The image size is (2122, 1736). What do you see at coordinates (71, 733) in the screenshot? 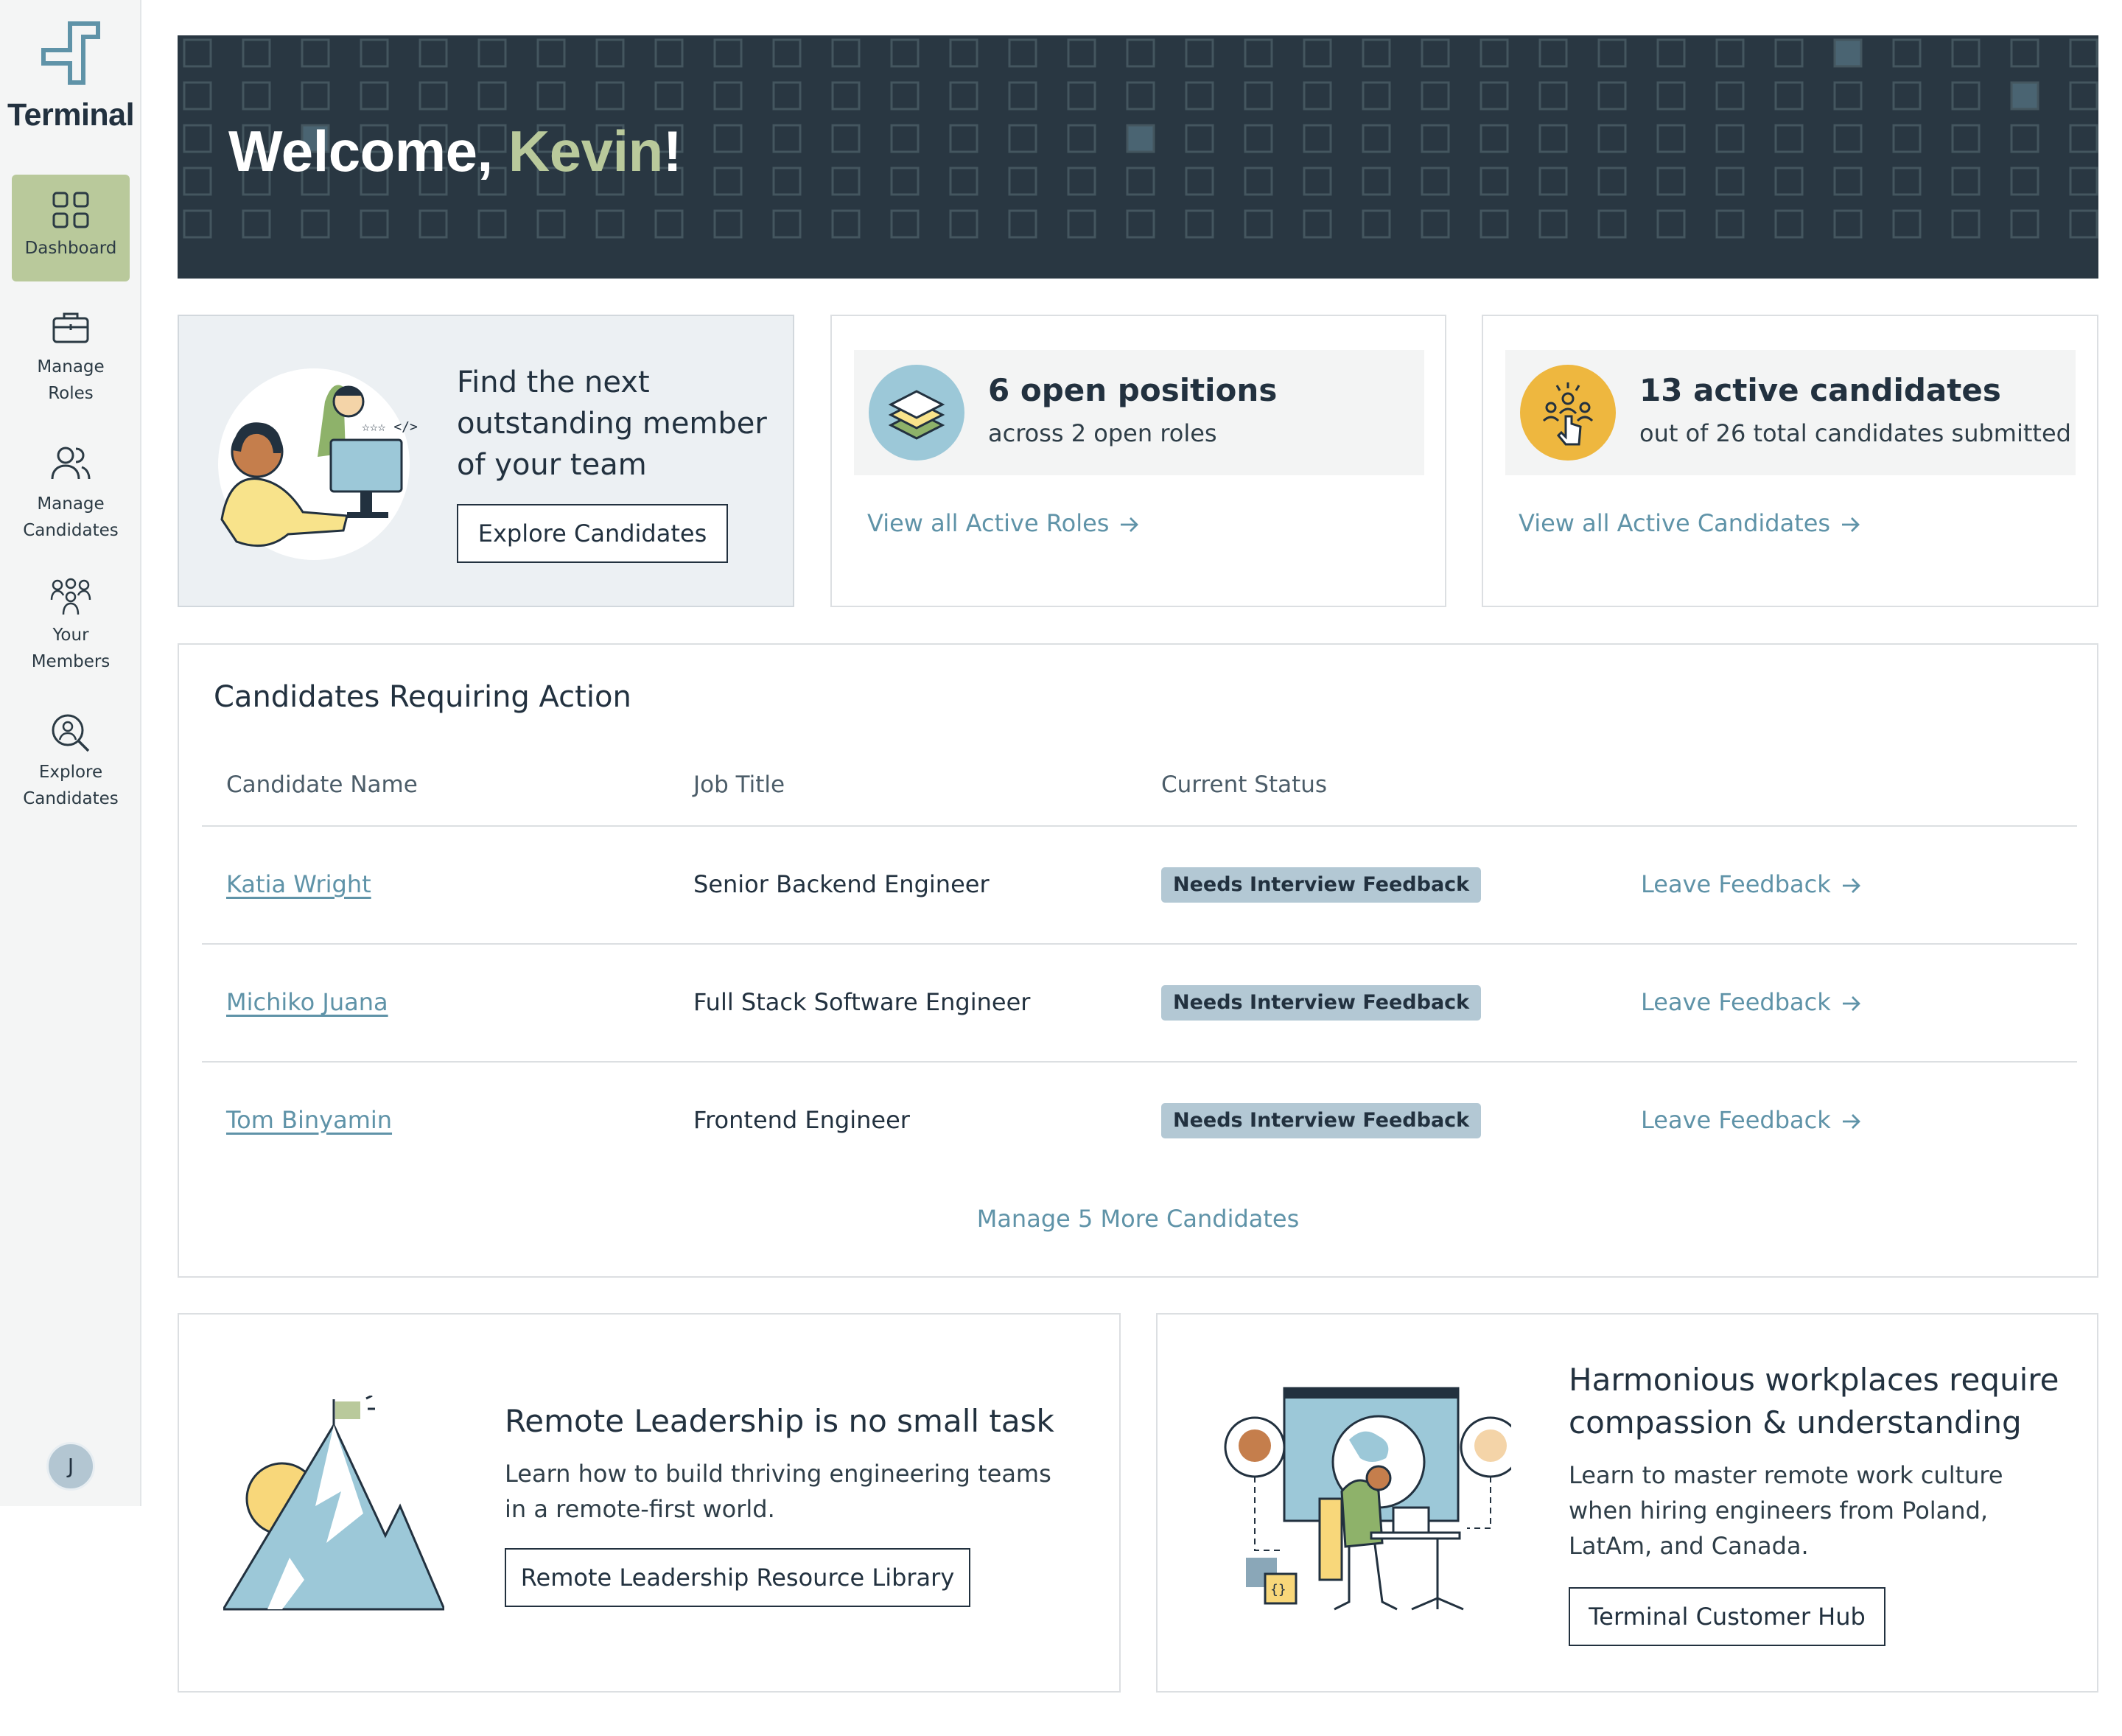
I see `search-person-icon` at bounding box center [71, 733].